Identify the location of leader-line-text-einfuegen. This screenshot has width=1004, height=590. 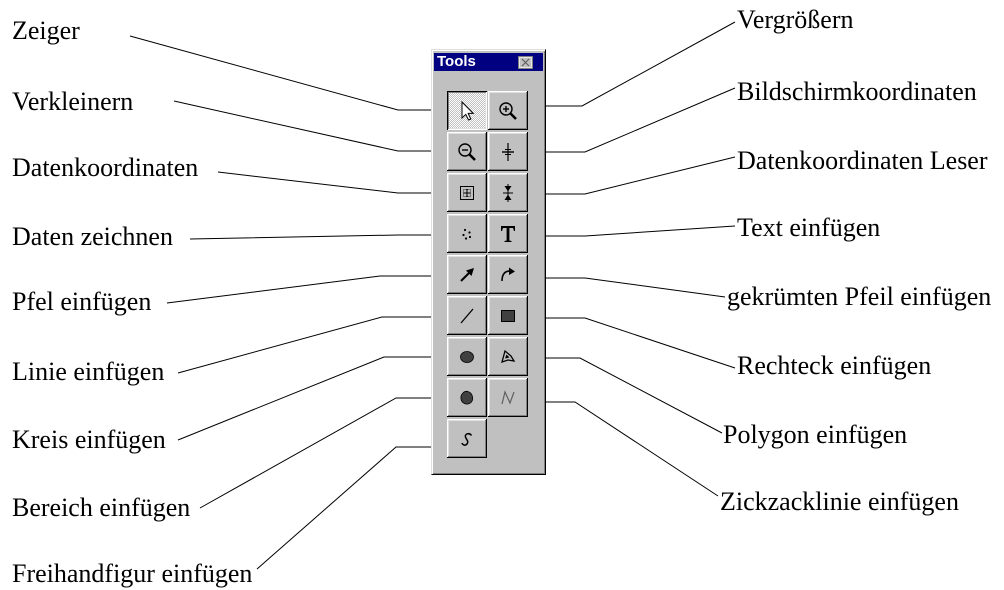
(641, 231).